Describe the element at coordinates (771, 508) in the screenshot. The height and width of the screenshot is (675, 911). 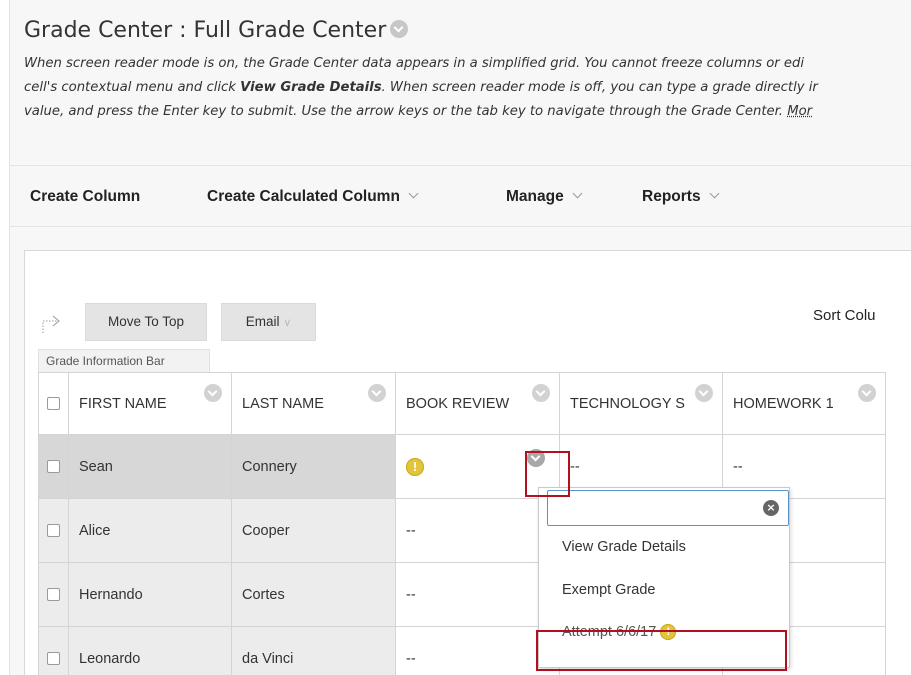
I see `clear-icon: ×` at that location.